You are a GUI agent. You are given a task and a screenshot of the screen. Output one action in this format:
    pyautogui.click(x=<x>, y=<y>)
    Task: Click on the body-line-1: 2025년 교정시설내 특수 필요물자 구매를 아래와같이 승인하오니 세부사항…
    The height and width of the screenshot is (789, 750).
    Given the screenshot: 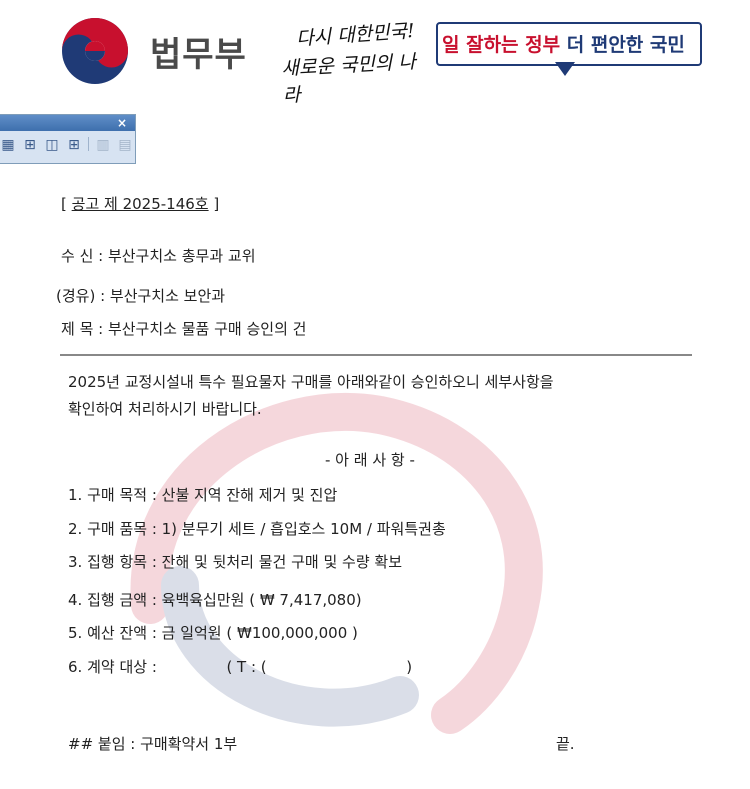 What is the action you would take?
    pyautogui.click(x=311, y=382)
    